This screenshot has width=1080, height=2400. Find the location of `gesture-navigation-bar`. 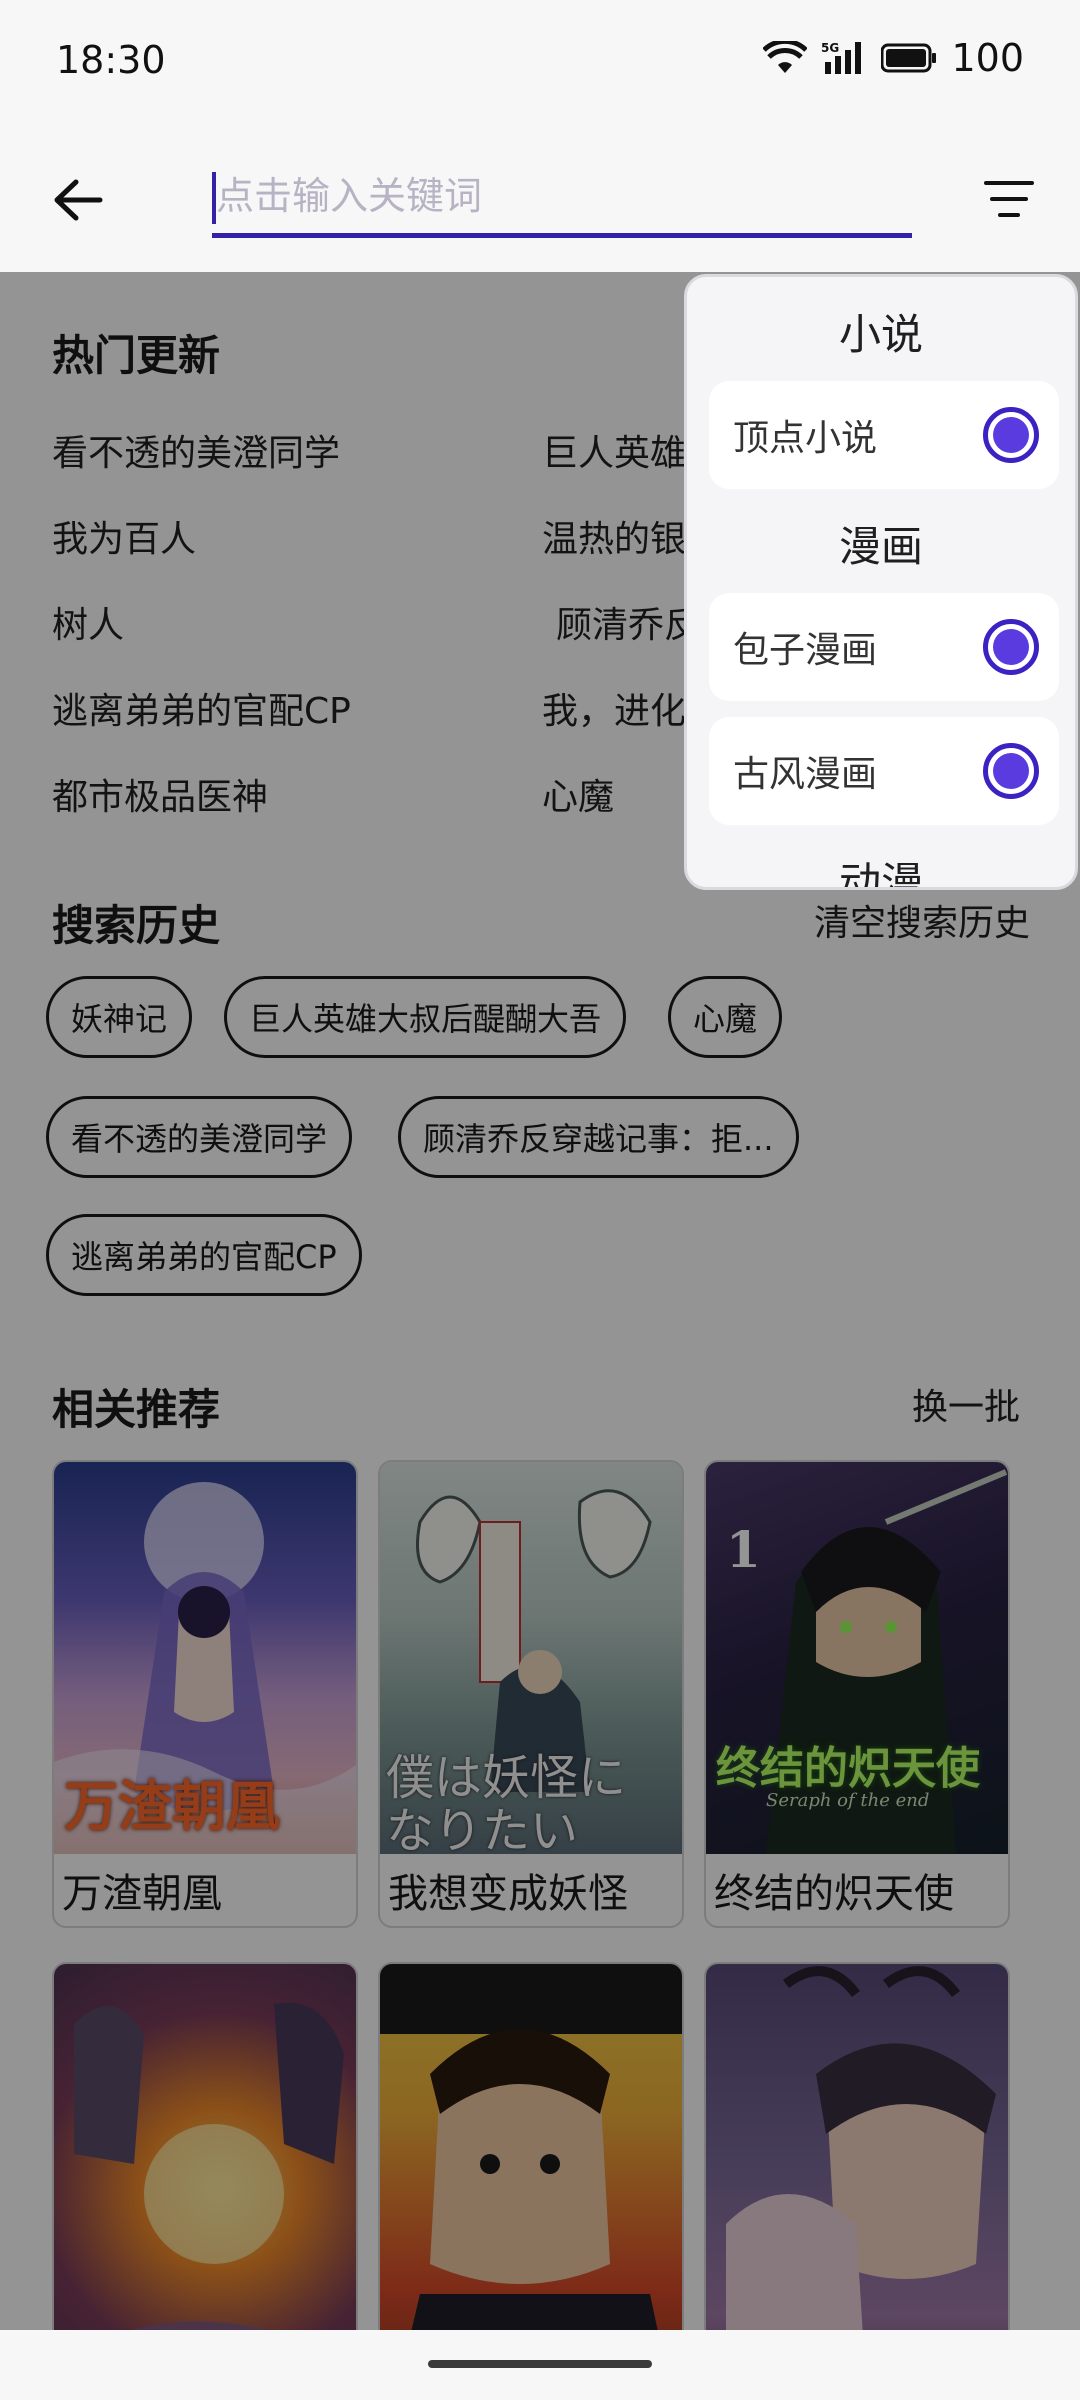

gesture-navigation-bar is located at coordinates (540, 2365).